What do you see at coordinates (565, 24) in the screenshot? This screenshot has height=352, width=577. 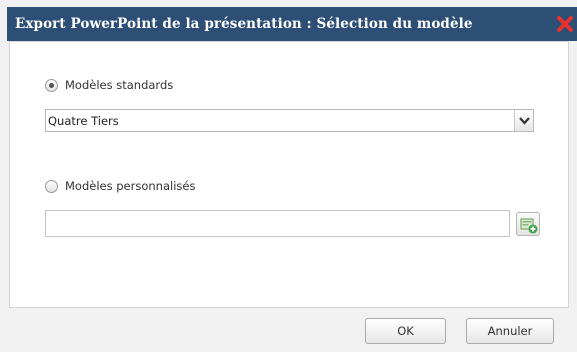 I see `close-icon` at bounding box center [565, 24].